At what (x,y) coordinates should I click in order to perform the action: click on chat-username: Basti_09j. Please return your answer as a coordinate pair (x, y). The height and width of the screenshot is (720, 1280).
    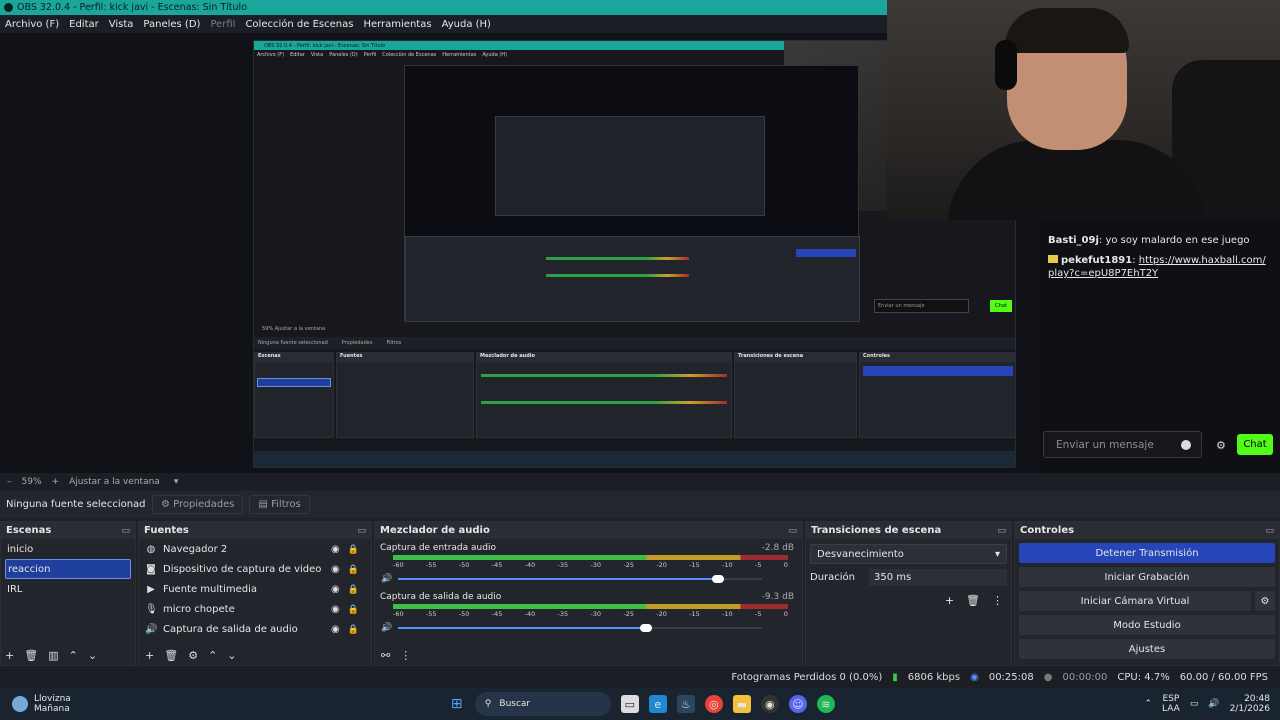
    Looking at the image, I should click on (1073, 240).